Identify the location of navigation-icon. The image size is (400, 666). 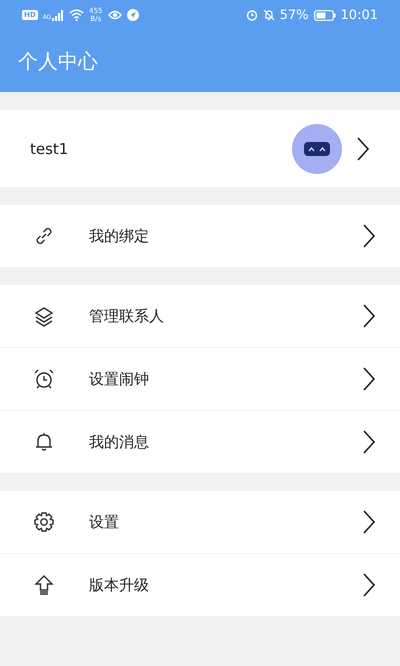
(132, 15).